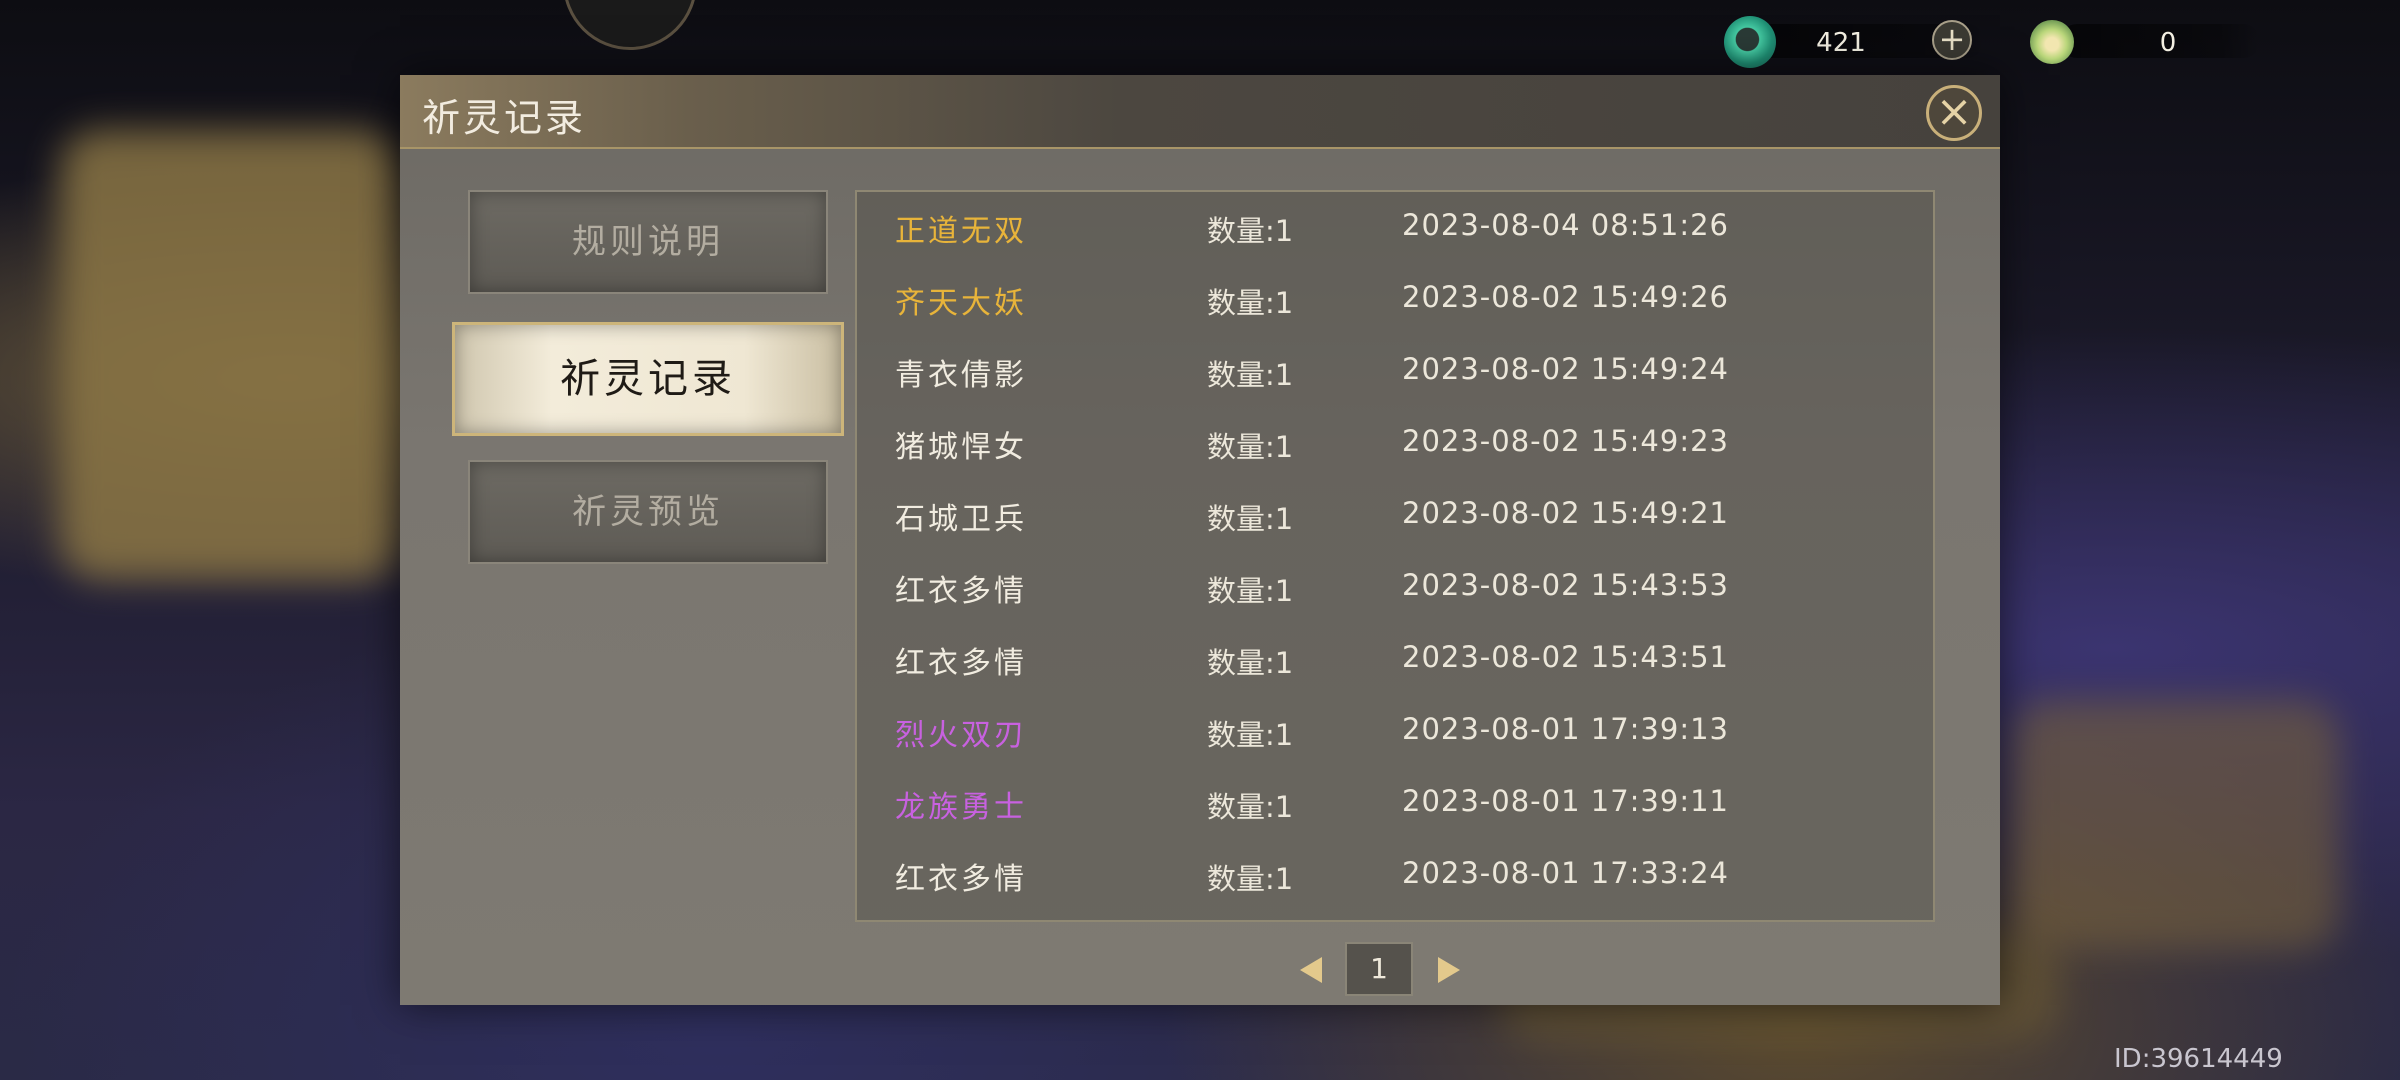 Image resolution: width=2400 pixels, height=1080 pixels. Describe the element at coordinates (504, 118) in the screenshot. I see `dialog-title: 祈灵记录` at that location.